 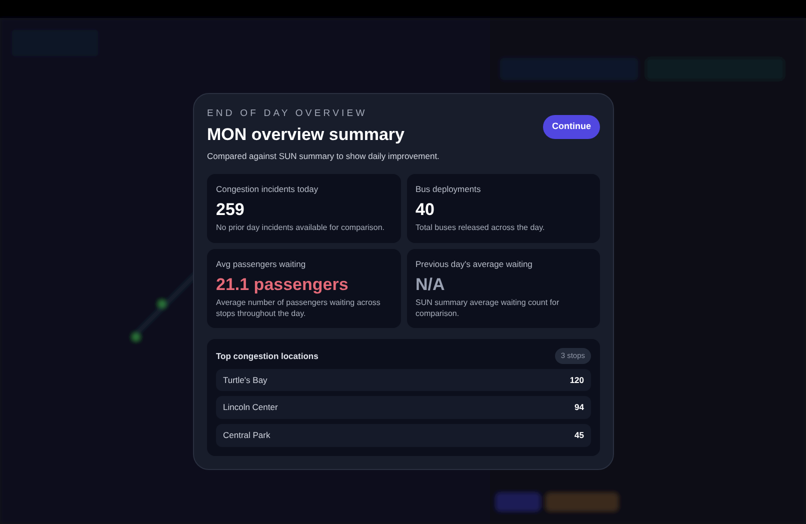 What do you see at coordinates (571, 126) in the screenshot?
I see `continue-button: Continue` at bounding box center [571, 126].